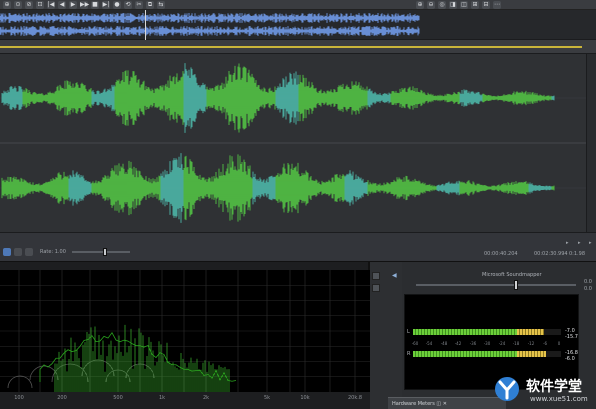 The image size is (596, 409). Describe the element at coordinates (95, 5) in the screenshot. I see `toolbar-button: ■` at that location.